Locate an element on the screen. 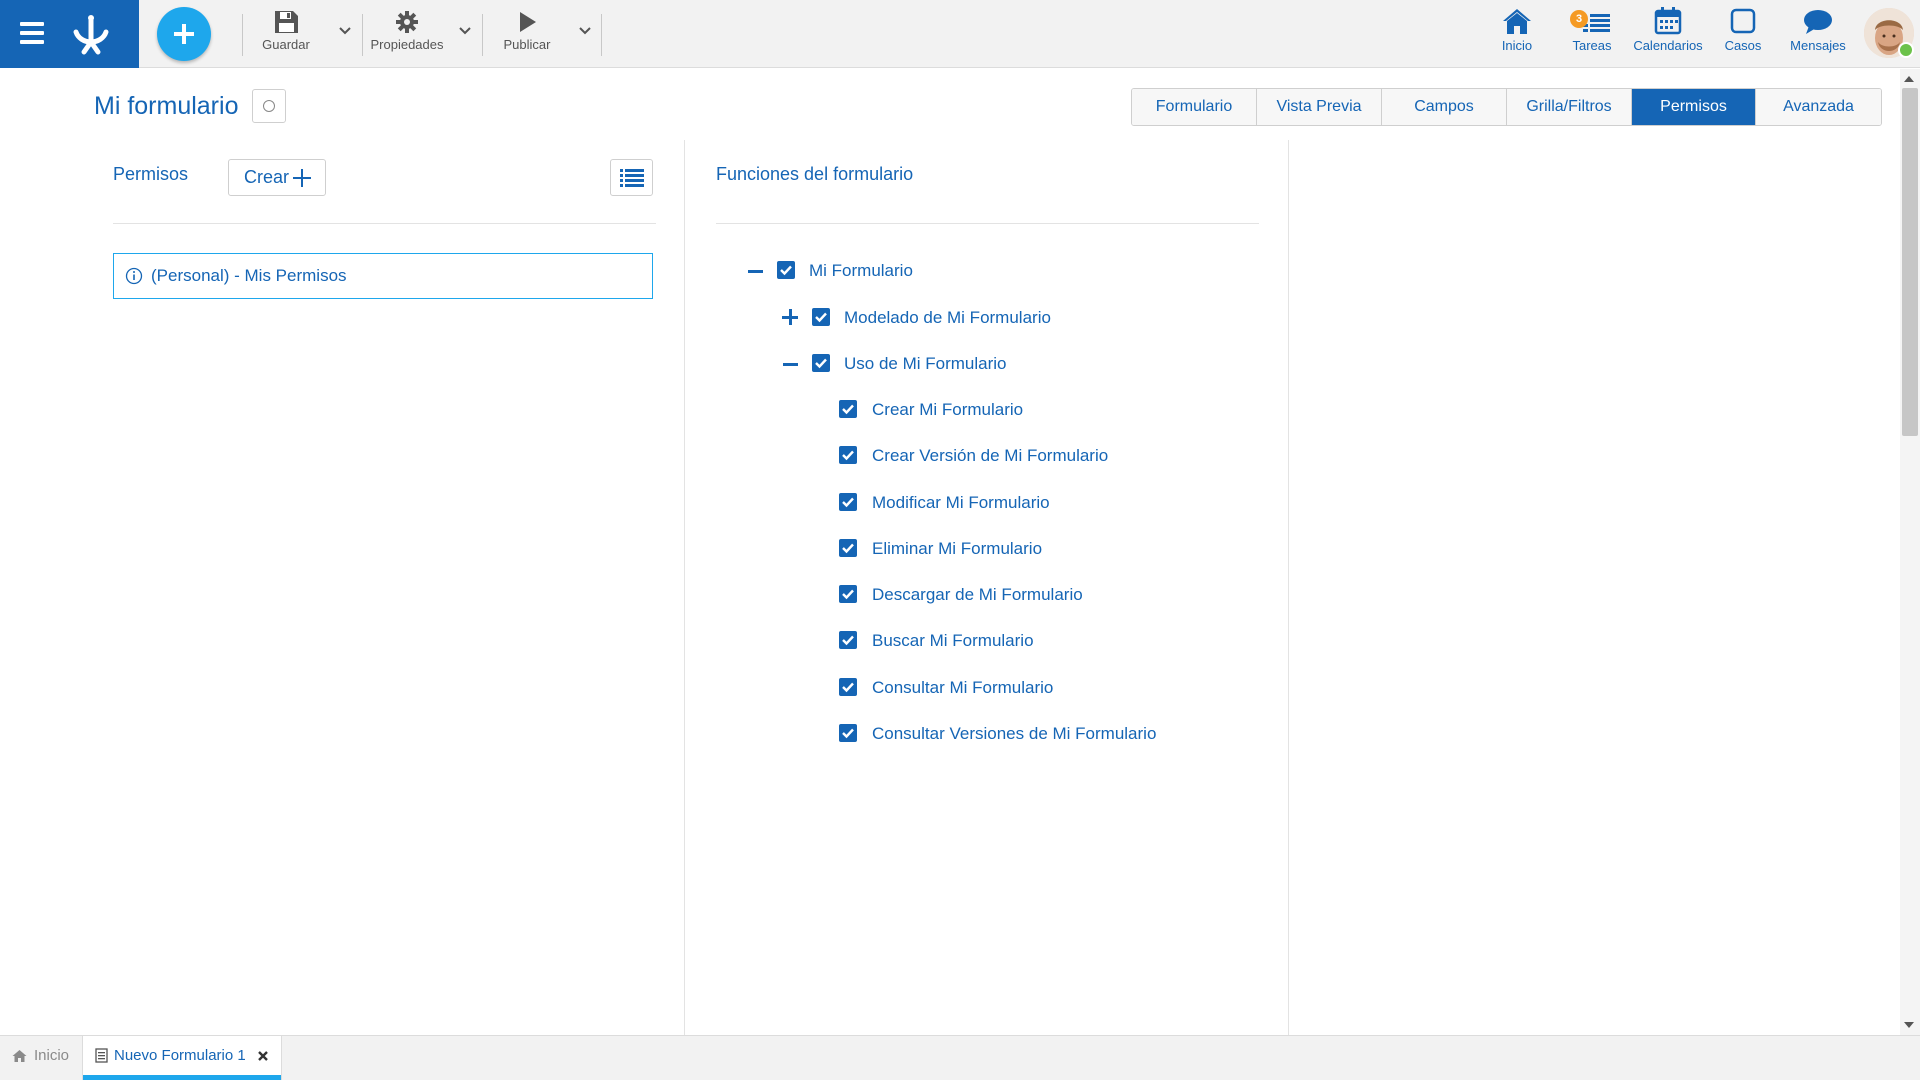 This screenshot has width=1920, height=1080. hamburger-icon is located at coordinates (32, 33).